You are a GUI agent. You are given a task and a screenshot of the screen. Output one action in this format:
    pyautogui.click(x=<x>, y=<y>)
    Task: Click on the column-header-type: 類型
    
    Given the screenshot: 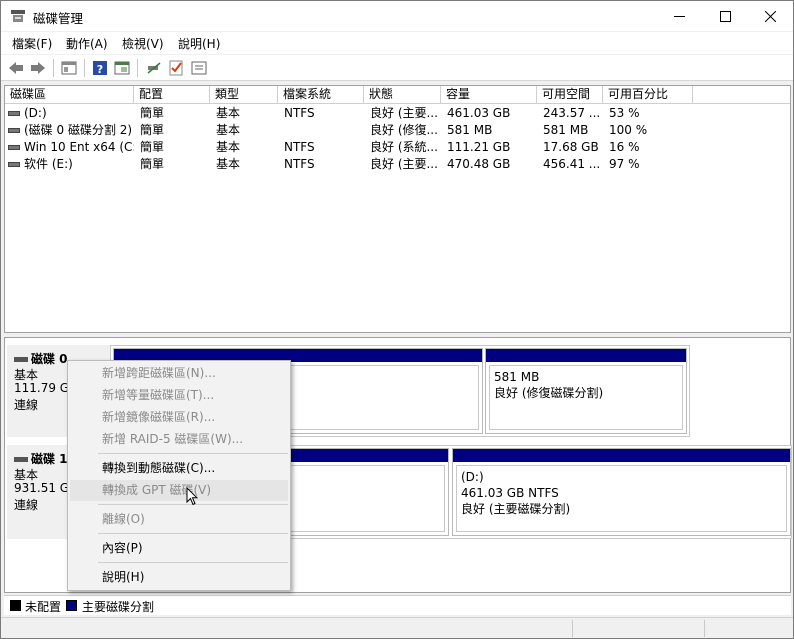 What is the action you would take?
    pyautogui.click(x=244, y=95)
    